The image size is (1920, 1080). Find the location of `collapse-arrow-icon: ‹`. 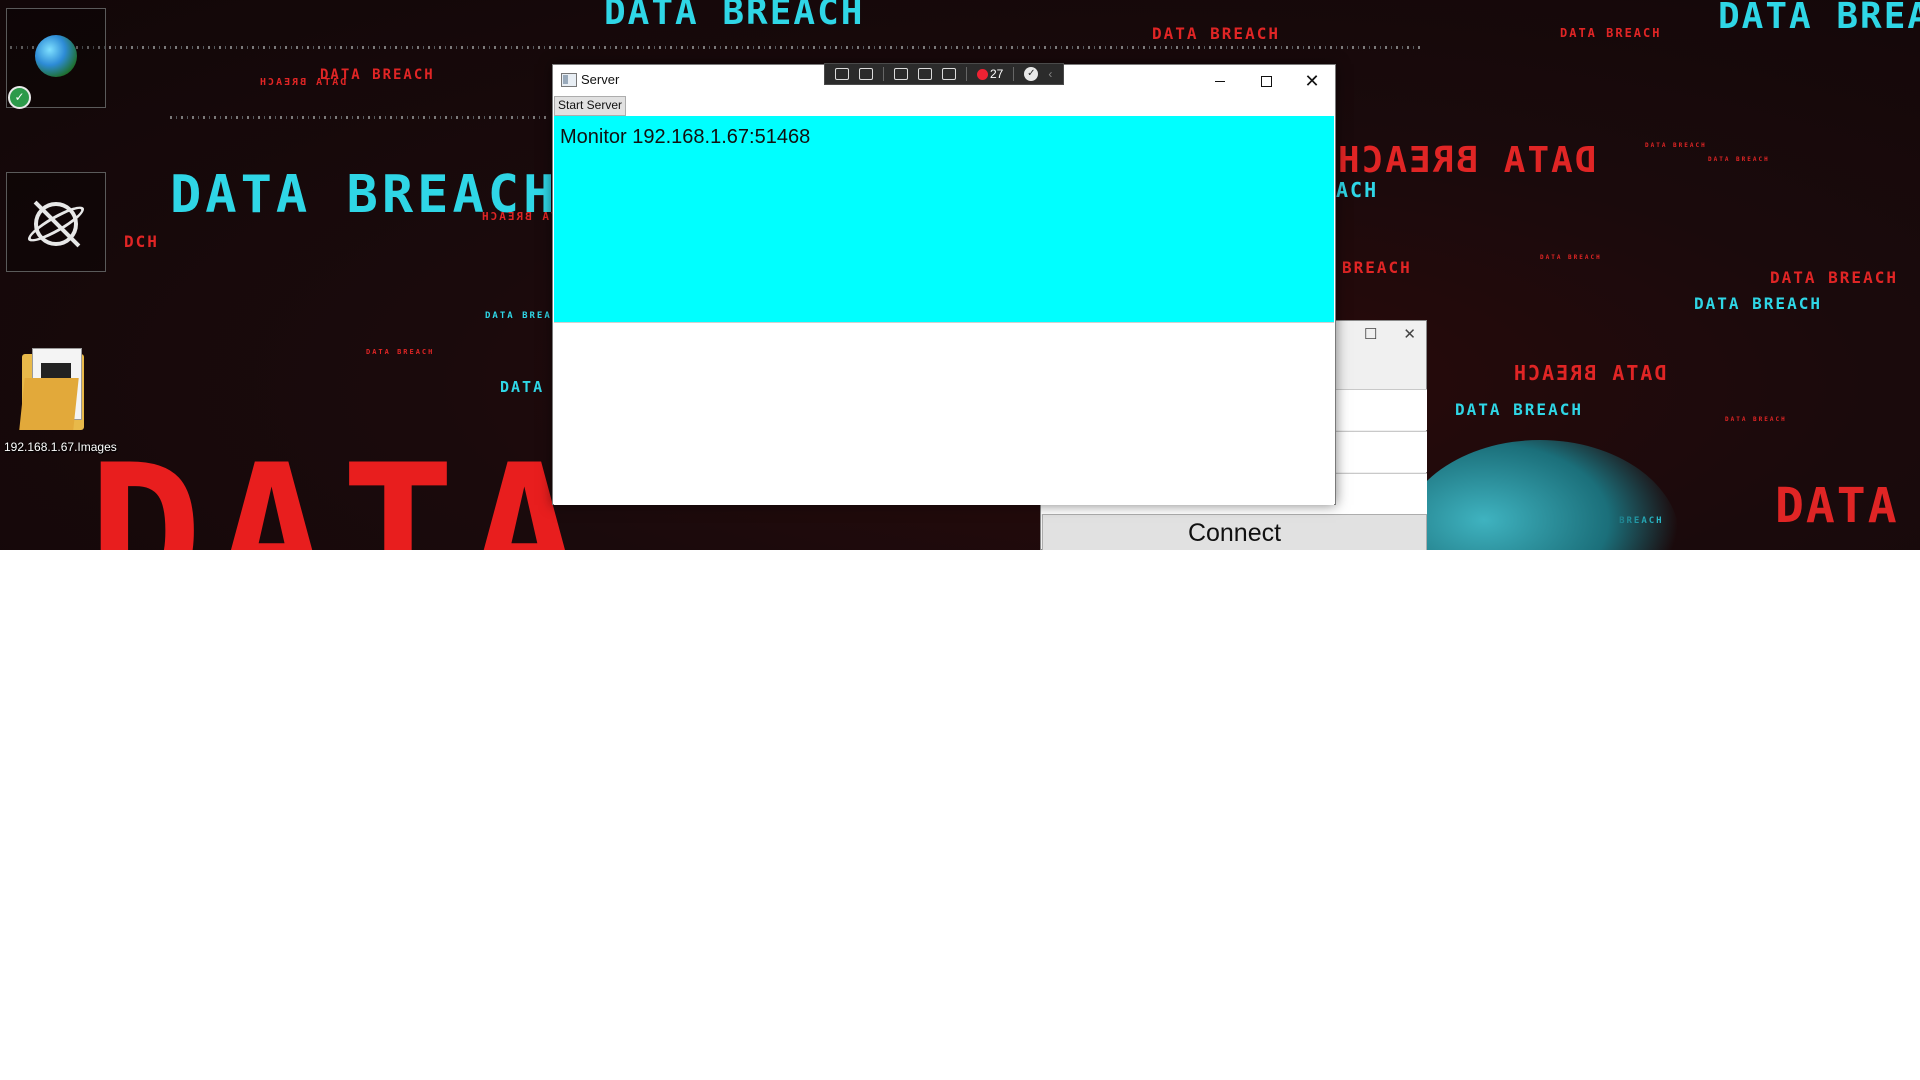

collapse-arrow-icon: ‹ is located at coordinates (1050, 74).